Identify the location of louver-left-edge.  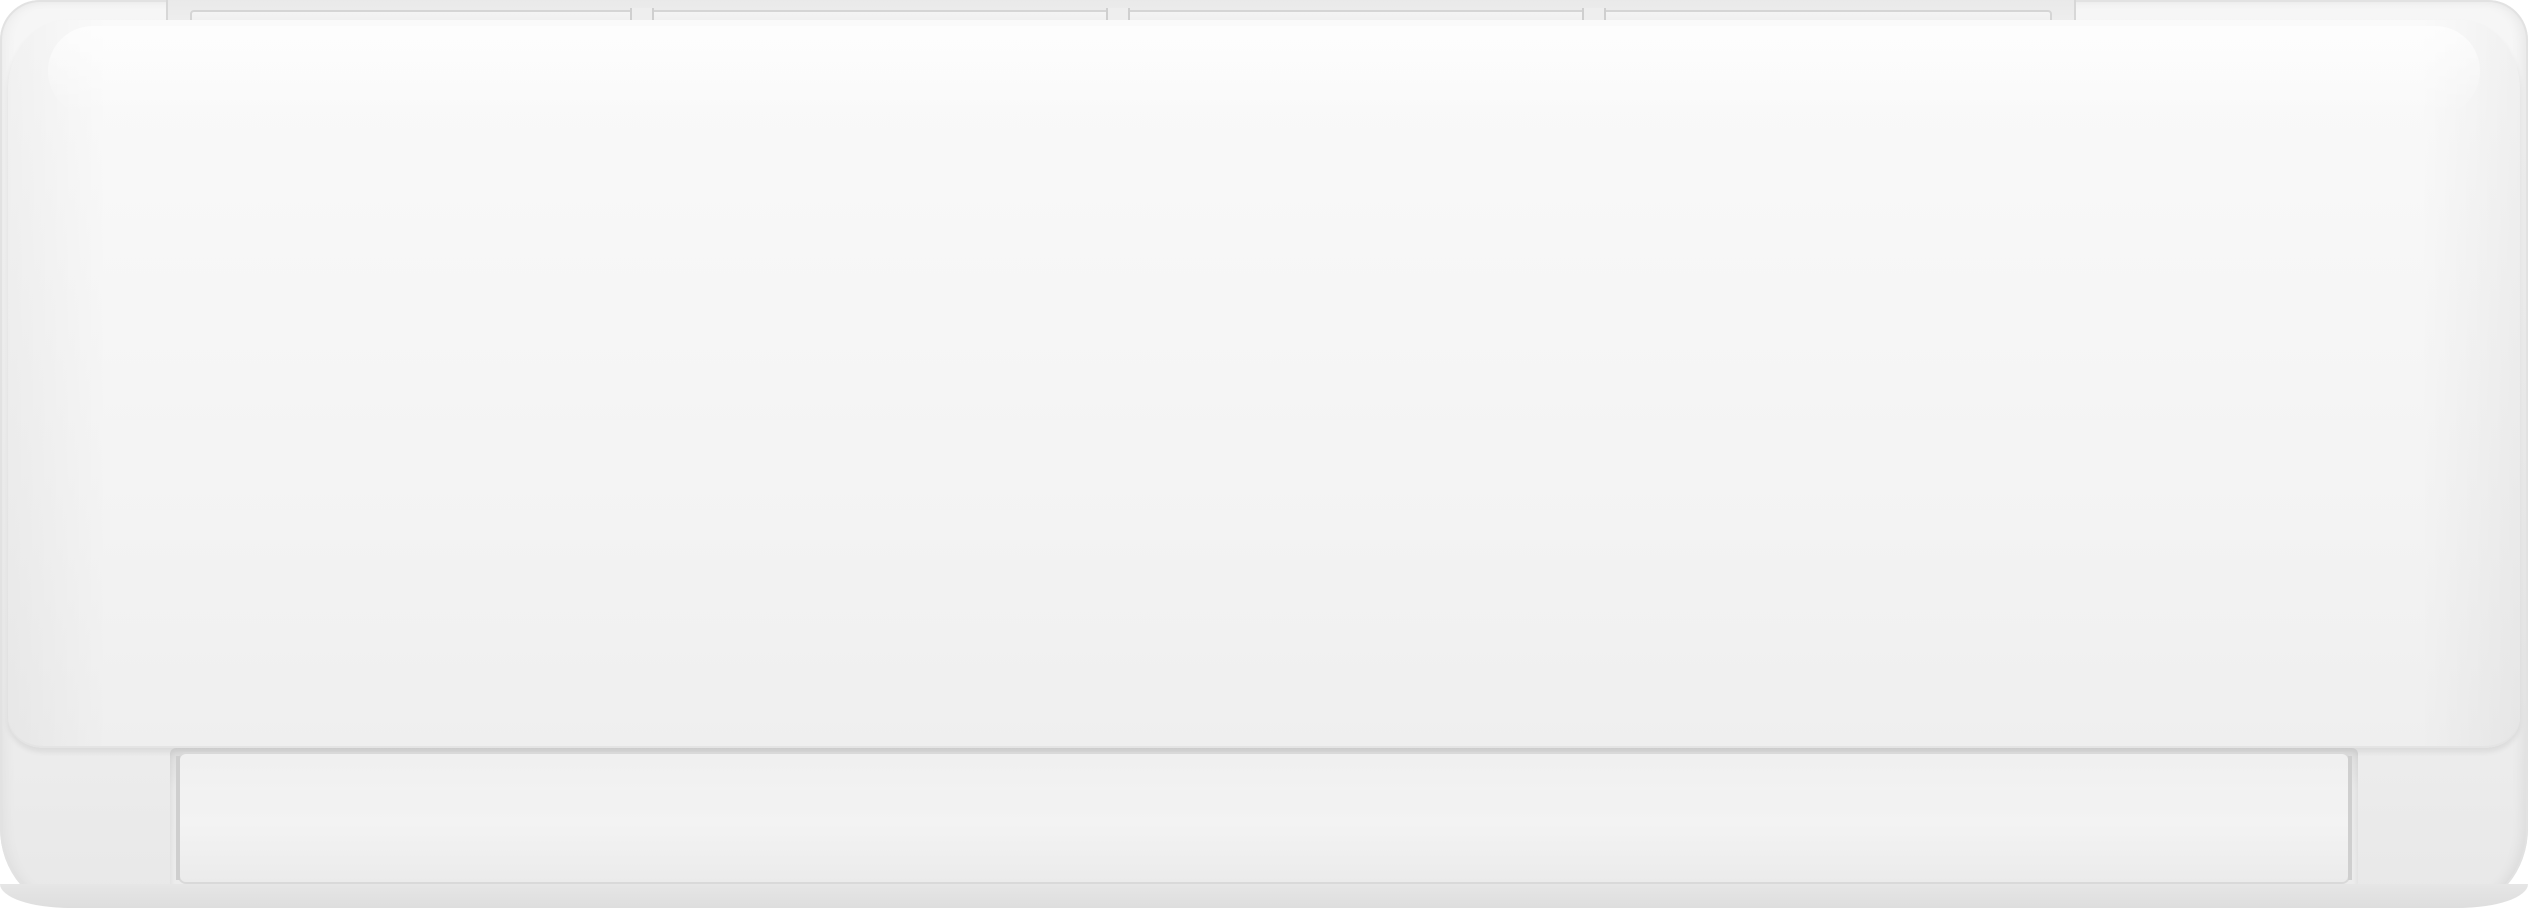
(178, 818).